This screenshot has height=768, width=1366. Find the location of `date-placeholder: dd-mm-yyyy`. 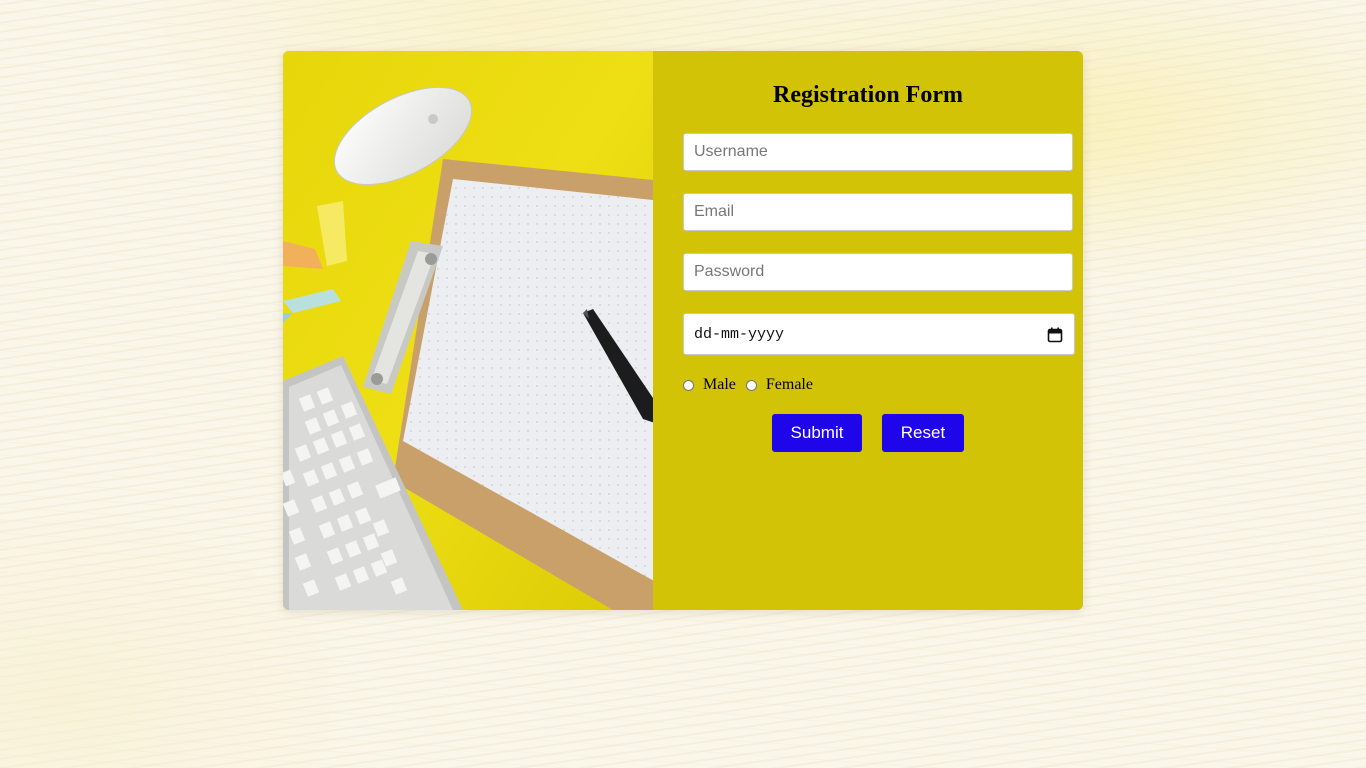

date-placeholder: dd-mm-yyyy is located at coordinates (739, 334).